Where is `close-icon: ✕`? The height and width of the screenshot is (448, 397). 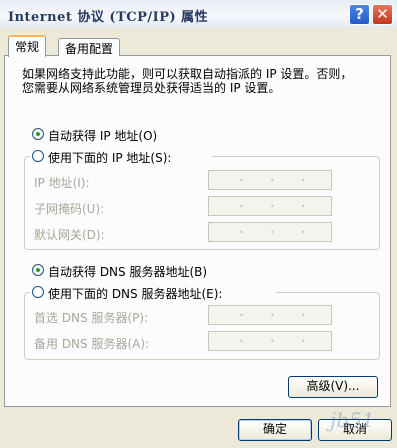 close-icon: ✕ is located at coordinates (382, 14).